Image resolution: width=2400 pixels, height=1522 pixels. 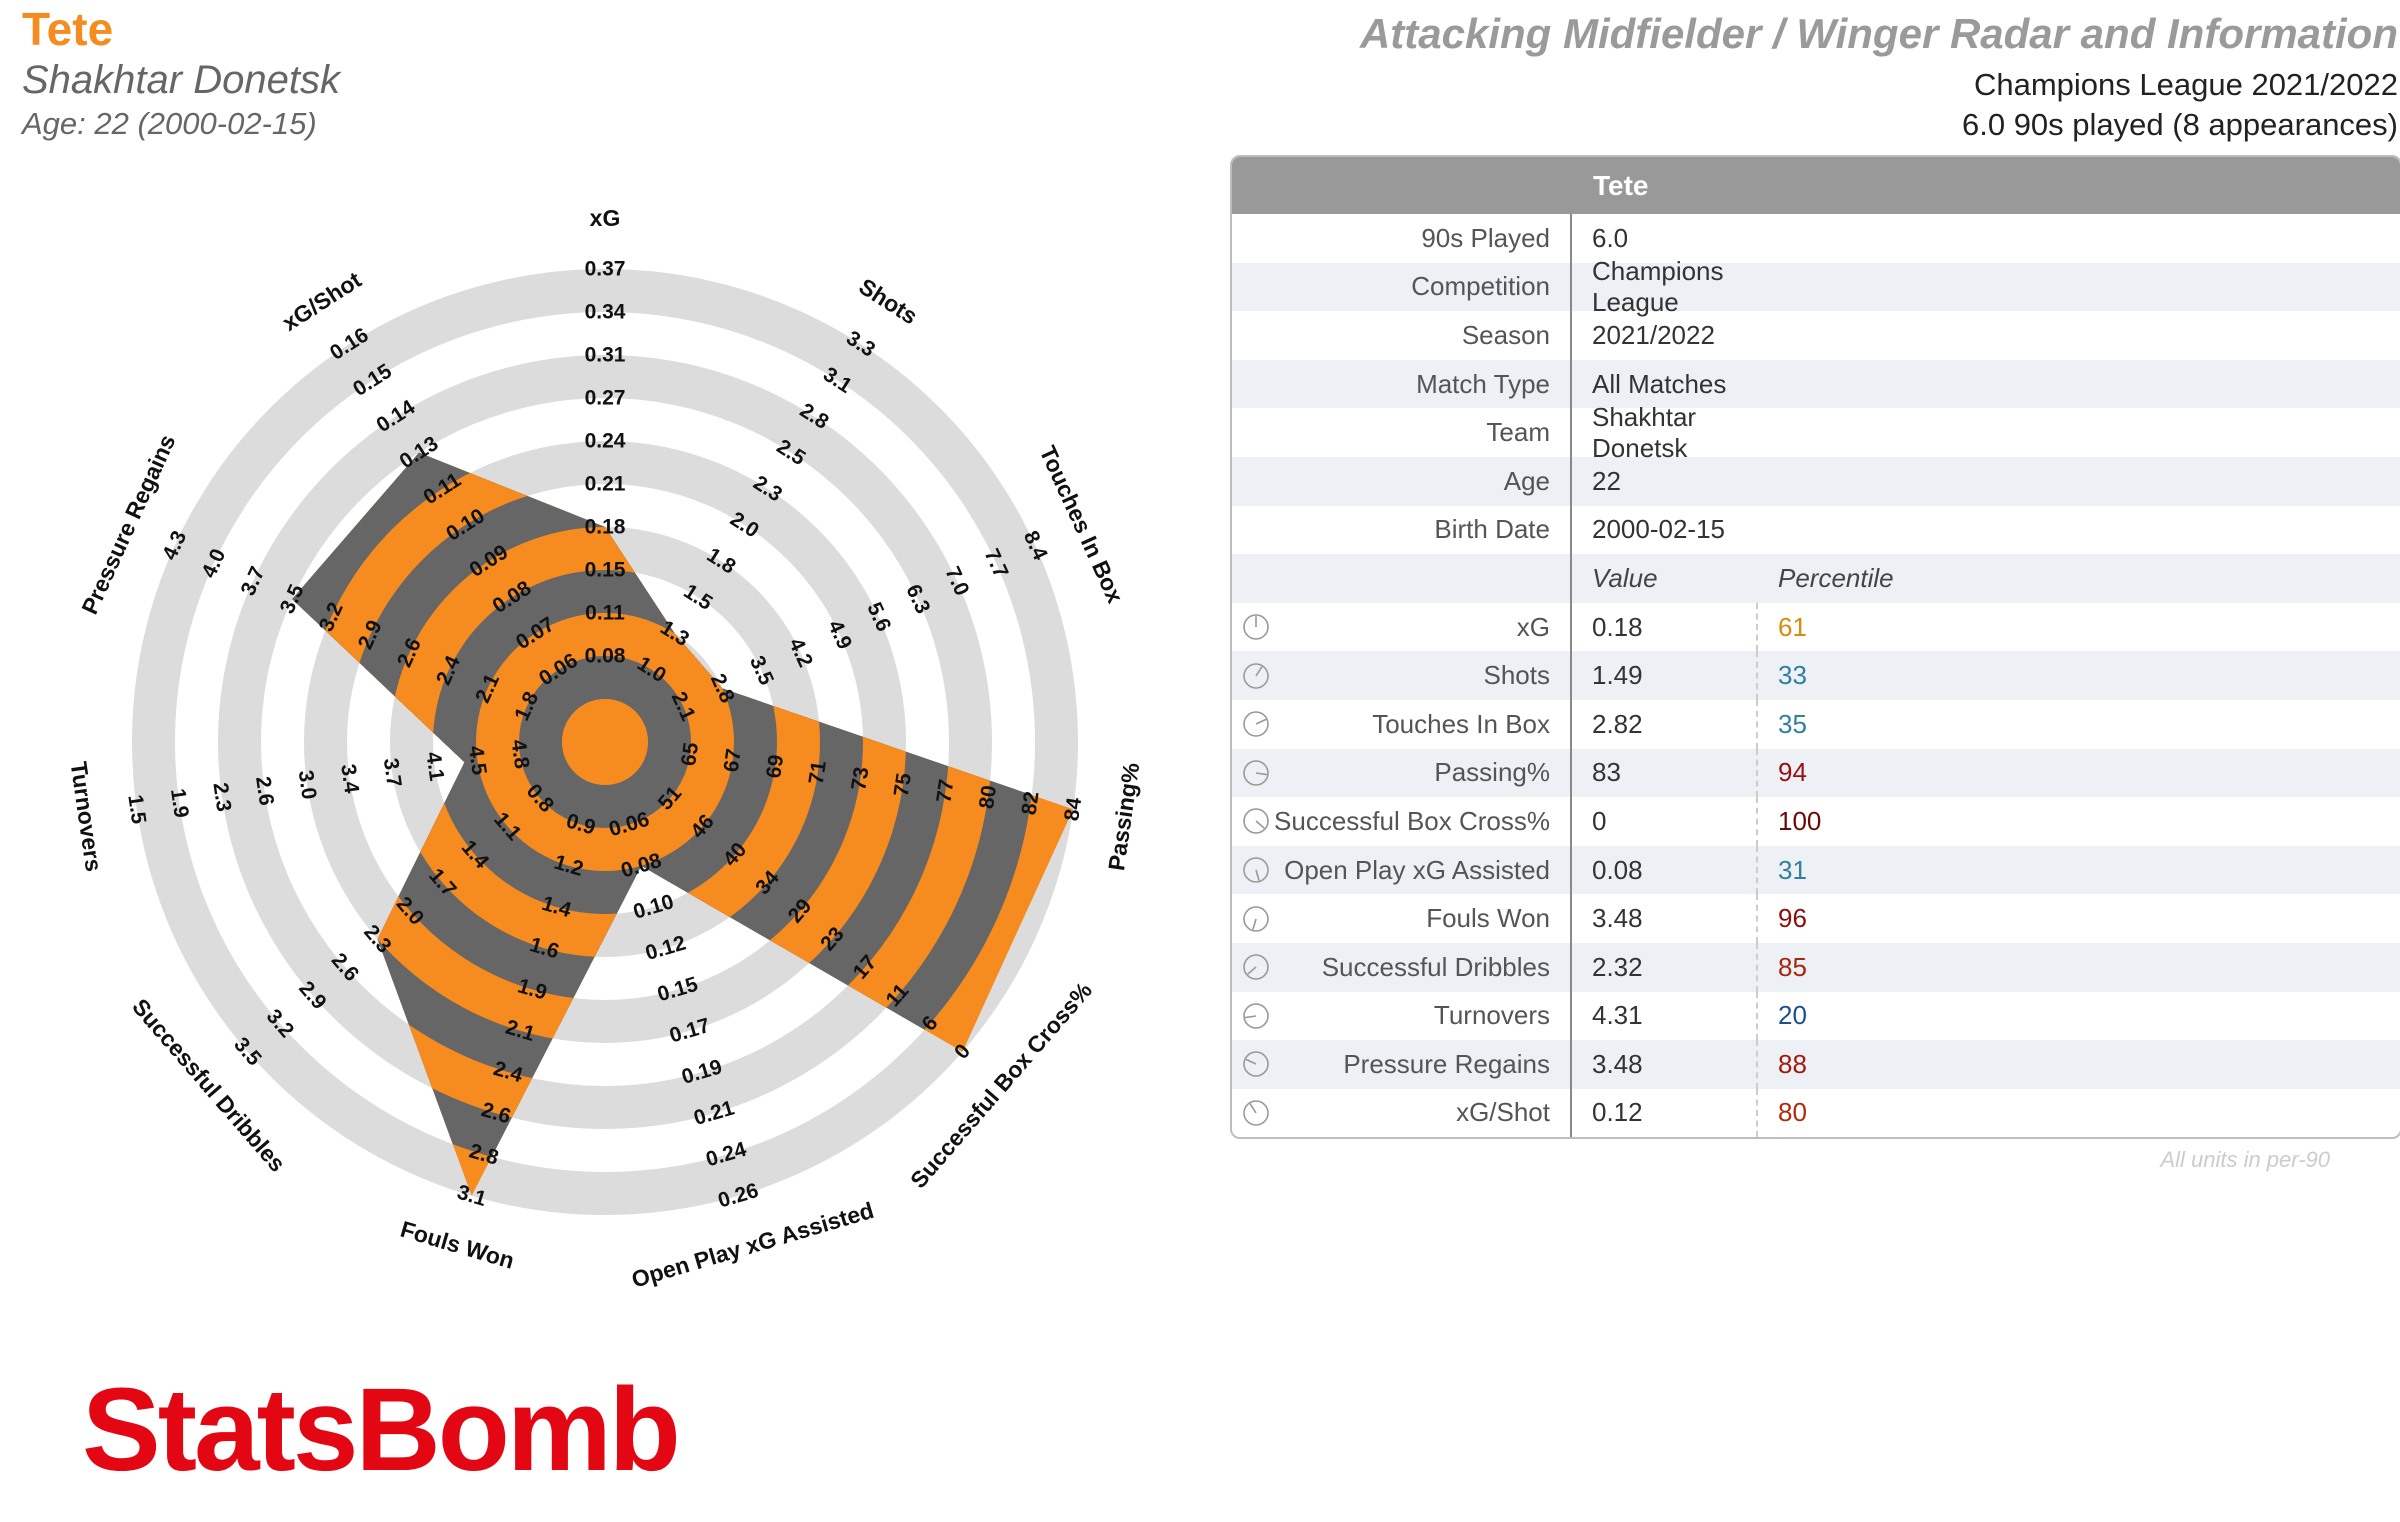 I want to click on metric-row: Passing% 83 94, so click(x=1816, y=773).